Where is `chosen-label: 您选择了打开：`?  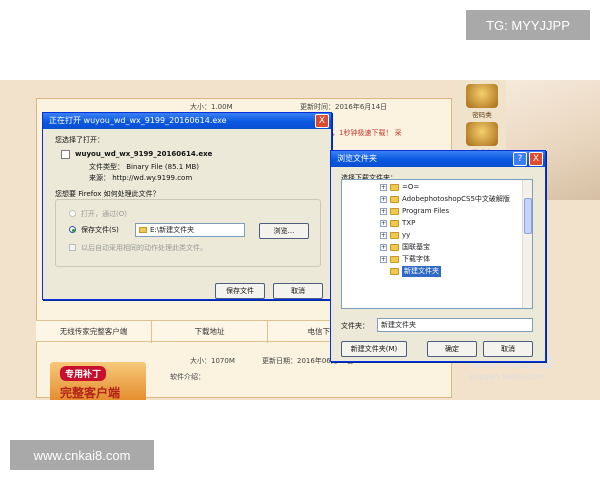 chosen-label: 您选择了打开： is located at coordinates (79, 140).